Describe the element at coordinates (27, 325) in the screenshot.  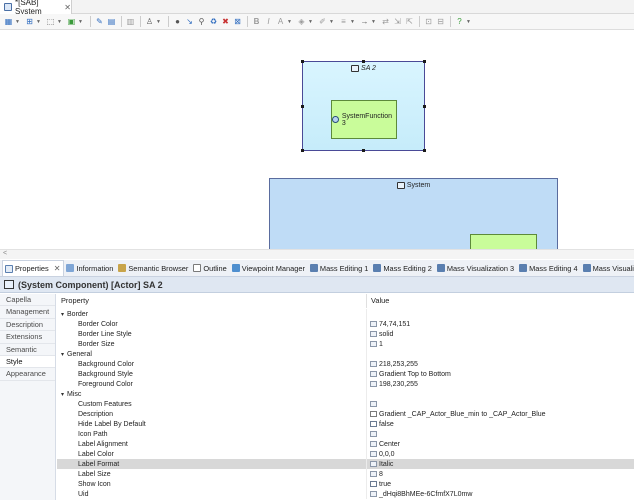
I see `section-tab-description: Description` at that location.